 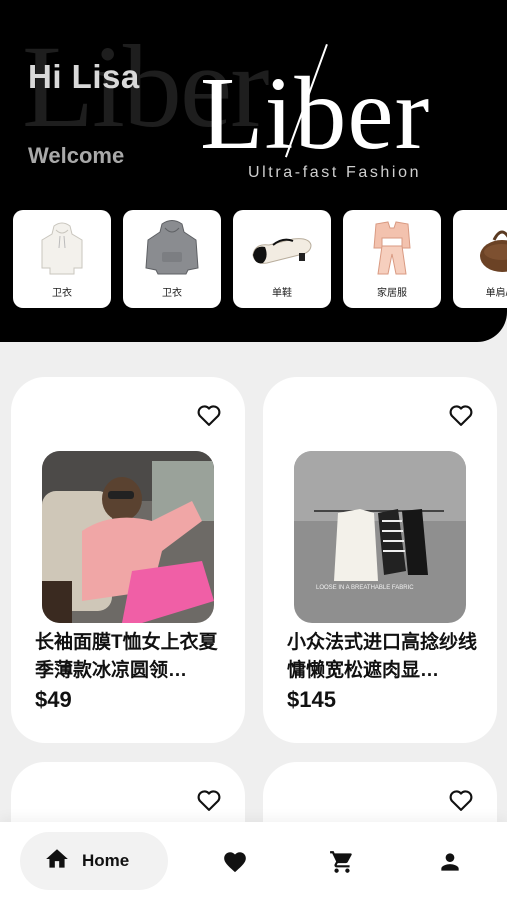 I want to click on photo-caption: LOOSE IN A BREATHABLE FABRIC, so click(x=365, y=588).